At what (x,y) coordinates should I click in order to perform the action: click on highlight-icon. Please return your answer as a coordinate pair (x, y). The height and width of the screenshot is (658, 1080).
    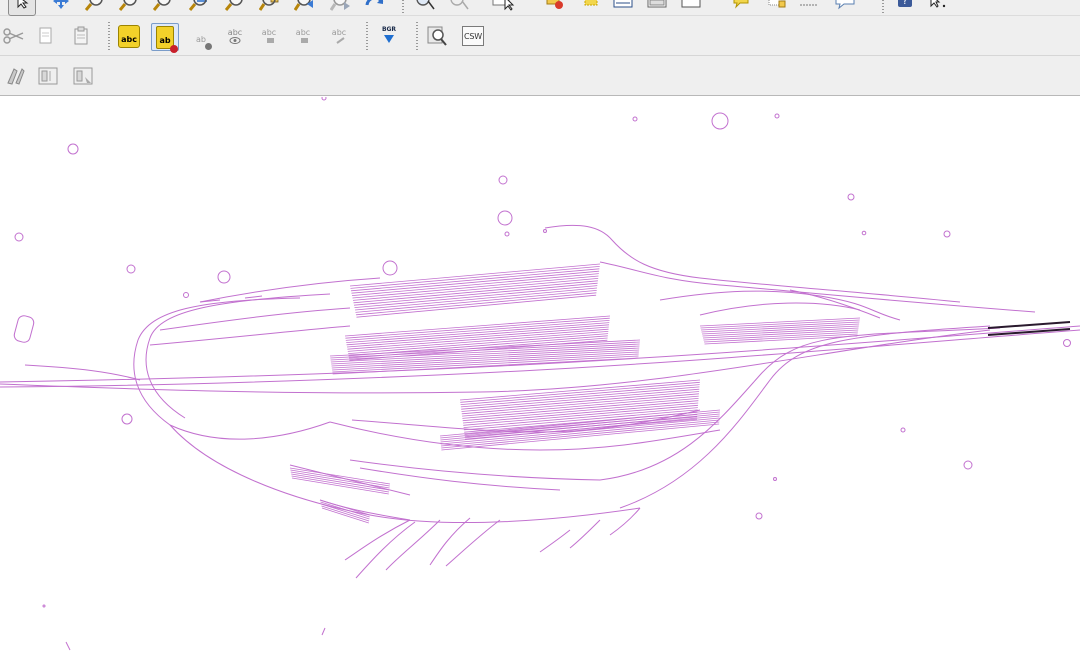
    Looking at the image, I should click on (591, 7).